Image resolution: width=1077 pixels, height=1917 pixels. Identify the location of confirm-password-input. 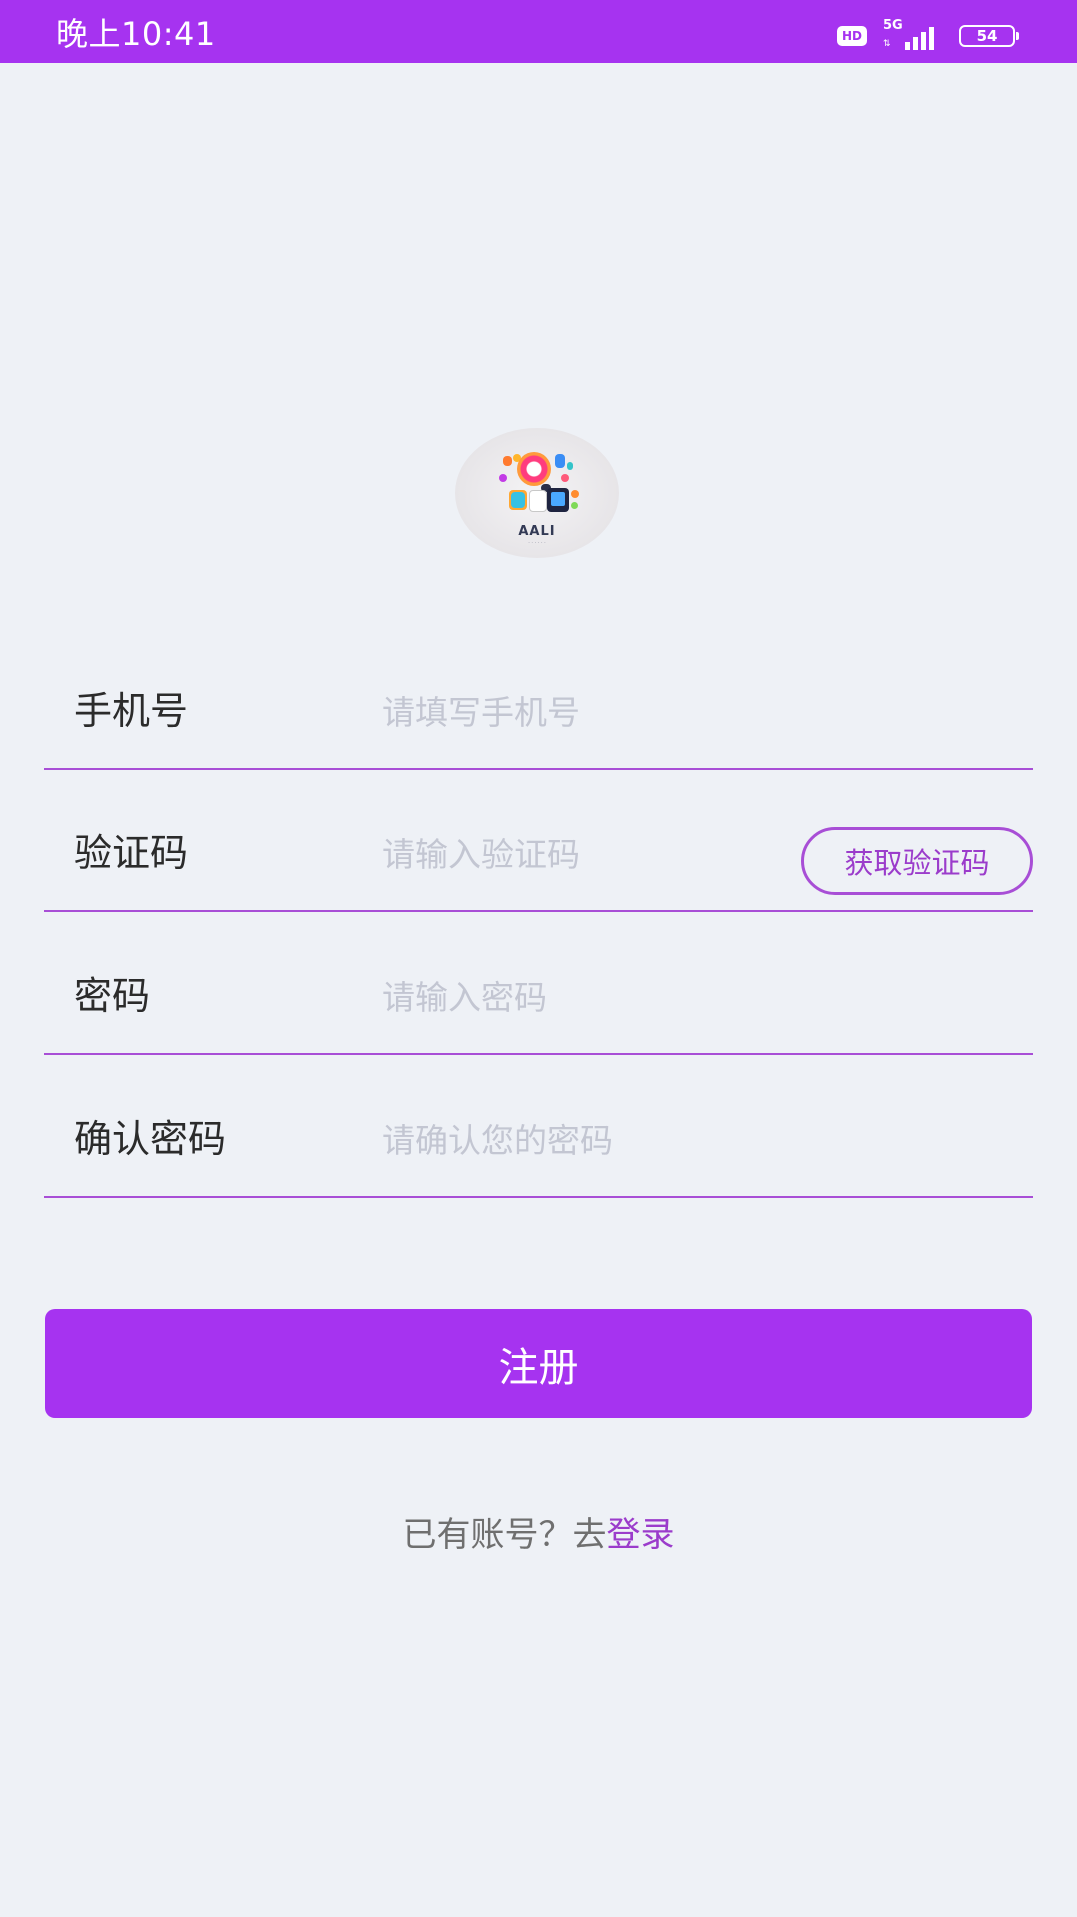
(592, 1140).